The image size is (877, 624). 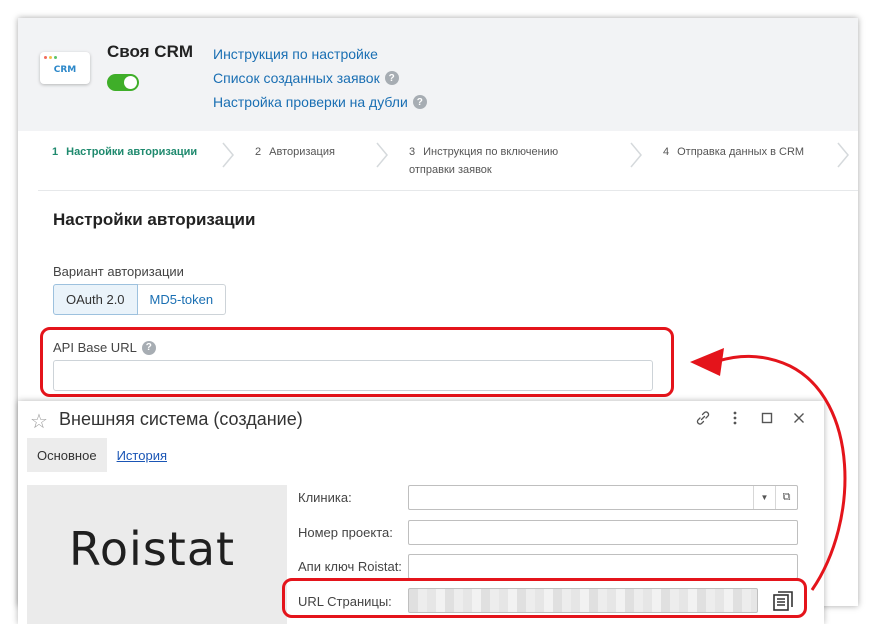 What do you see at coordinates (350, 566) in the screenshot?
I see `api-key-label: Апи ключ Roistat:` at bounding box center [350, 566].